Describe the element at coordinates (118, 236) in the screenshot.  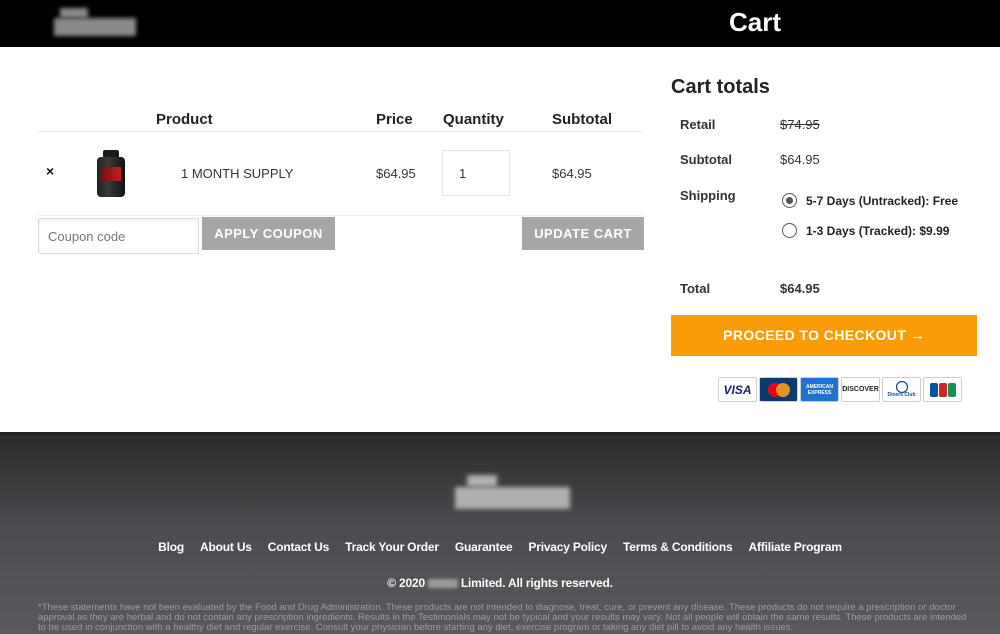
I see `coupon-code-input` at that location.